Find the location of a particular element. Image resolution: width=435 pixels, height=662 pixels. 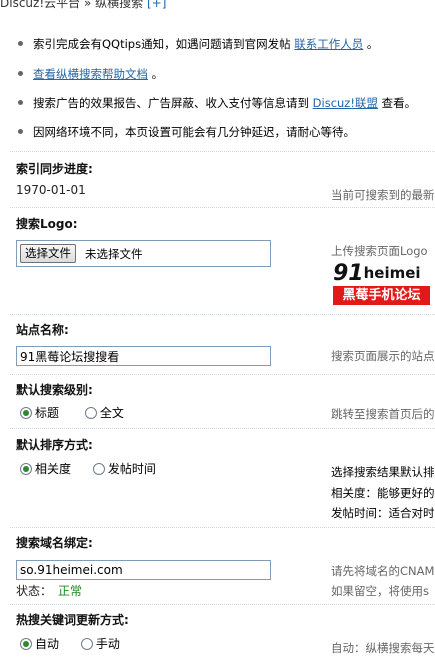

sync-progress-label: 索引同步进度: is located at coordinates (54, 169).